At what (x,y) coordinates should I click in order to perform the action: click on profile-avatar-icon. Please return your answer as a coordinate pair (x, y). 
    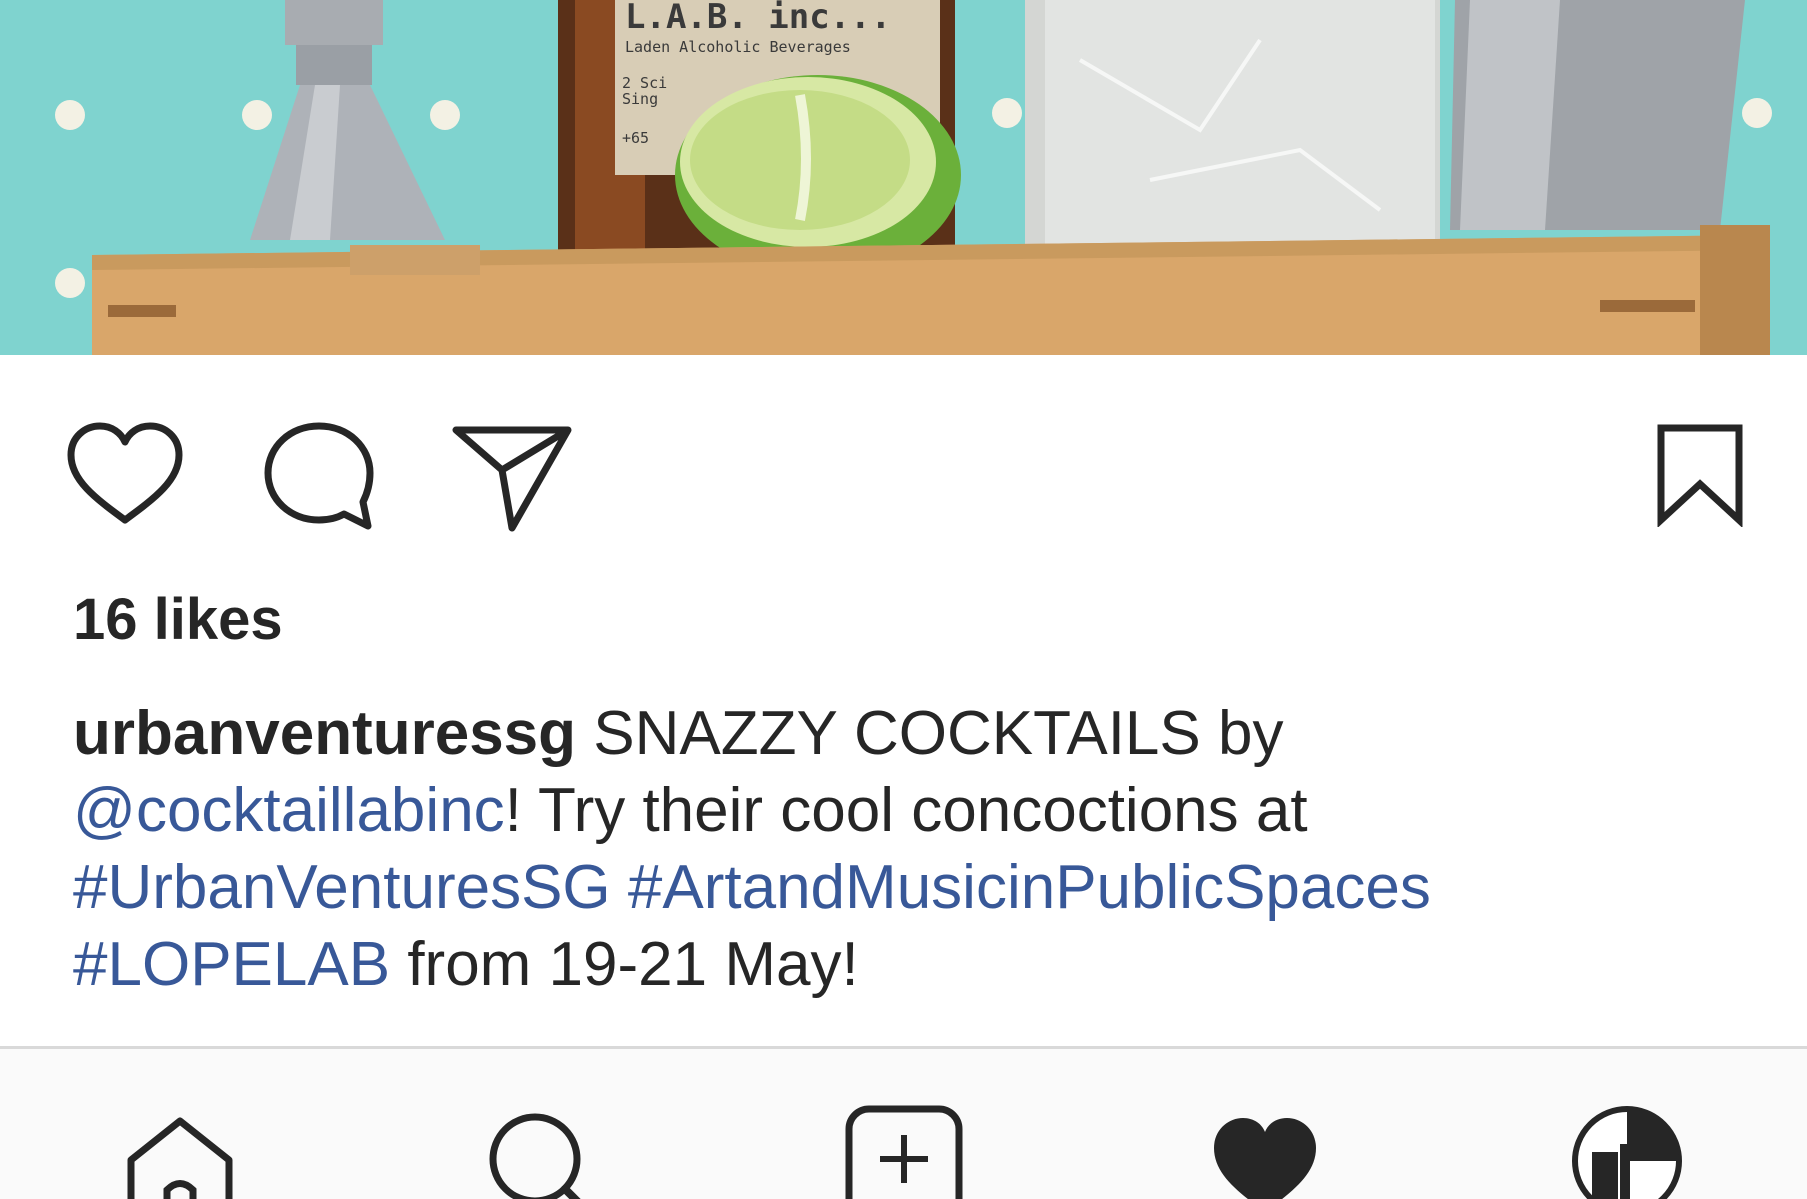
    Looking at the image, I should click on (1627, 1151).